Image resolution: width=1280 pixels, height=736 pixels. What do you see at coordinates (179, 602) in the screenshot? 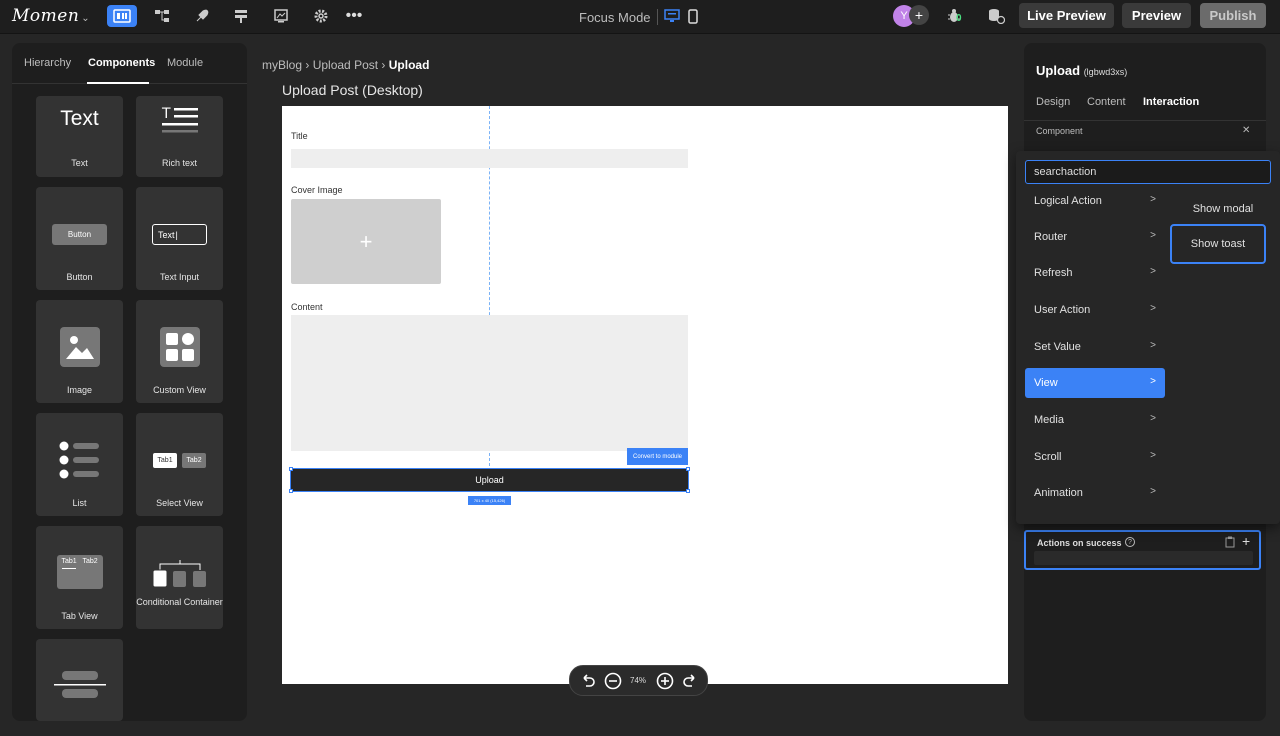
I see `component-label: Conditional Container` at bounding box center [179, 602].